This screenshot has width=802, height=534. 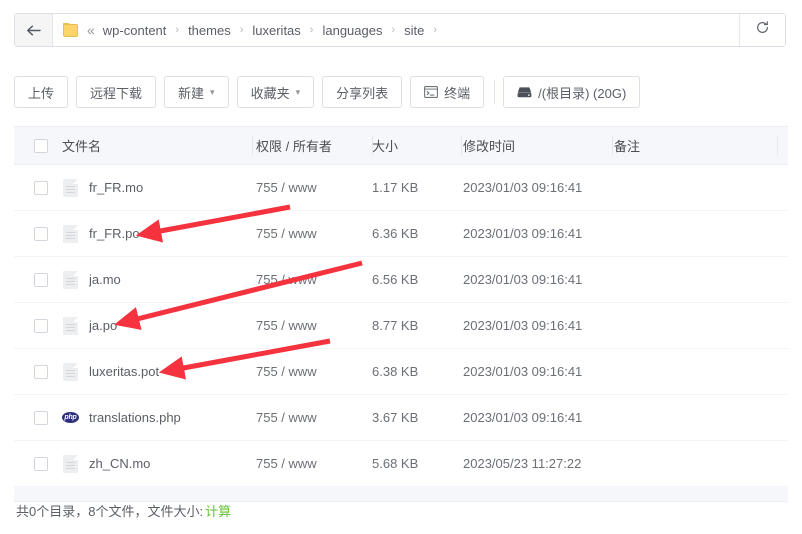 What do you see at coordinates (135, 30) in the screenshot?
I see `breadcrumb-item-wp-content: wp-content` at bounding box center [135, 30].